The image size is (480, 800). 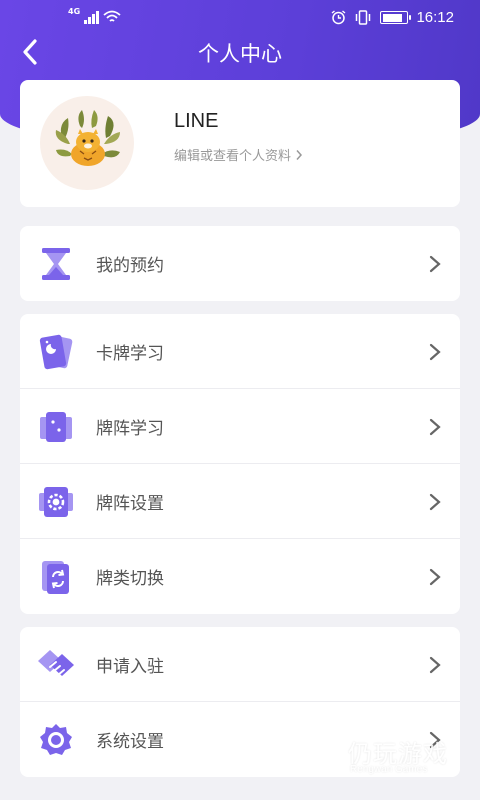 What do you see at coordinates (56, 352) in the screenshot?
I see `card-moon-icon` at bounding box center [56, 352].